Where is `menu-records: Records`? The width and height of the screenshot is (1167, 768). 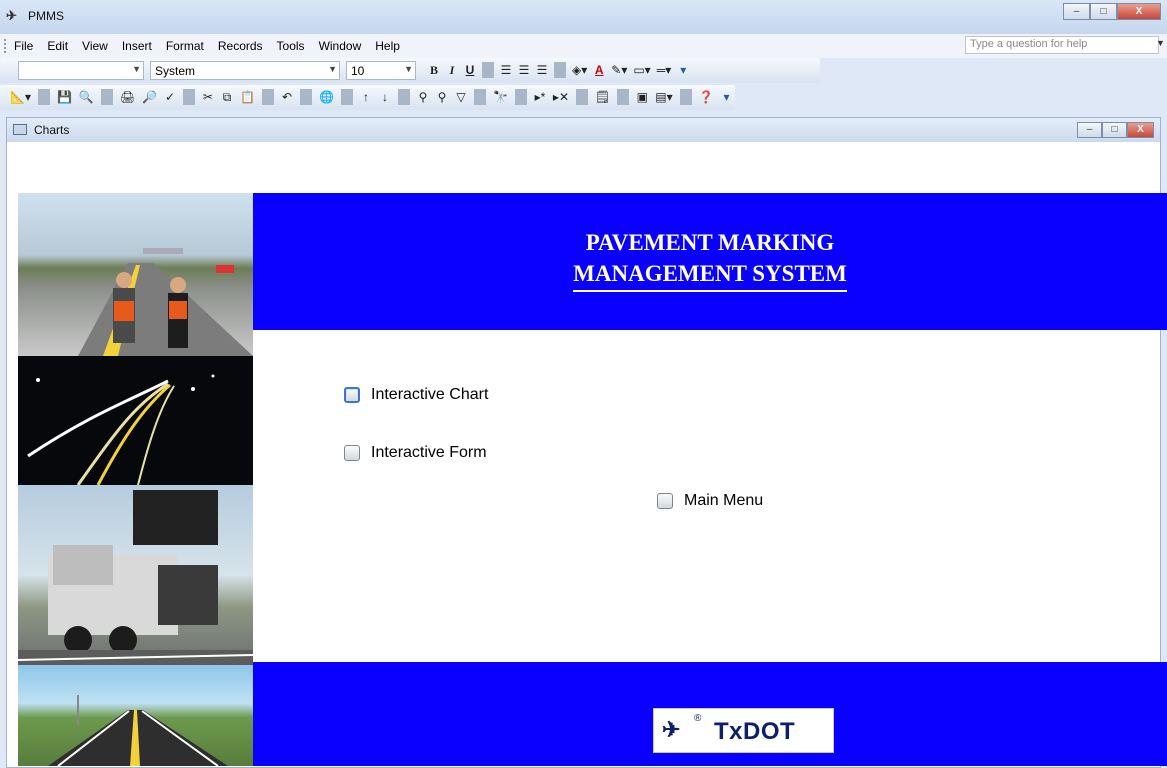 menu-records: Records is located at coordinates (240, 46).